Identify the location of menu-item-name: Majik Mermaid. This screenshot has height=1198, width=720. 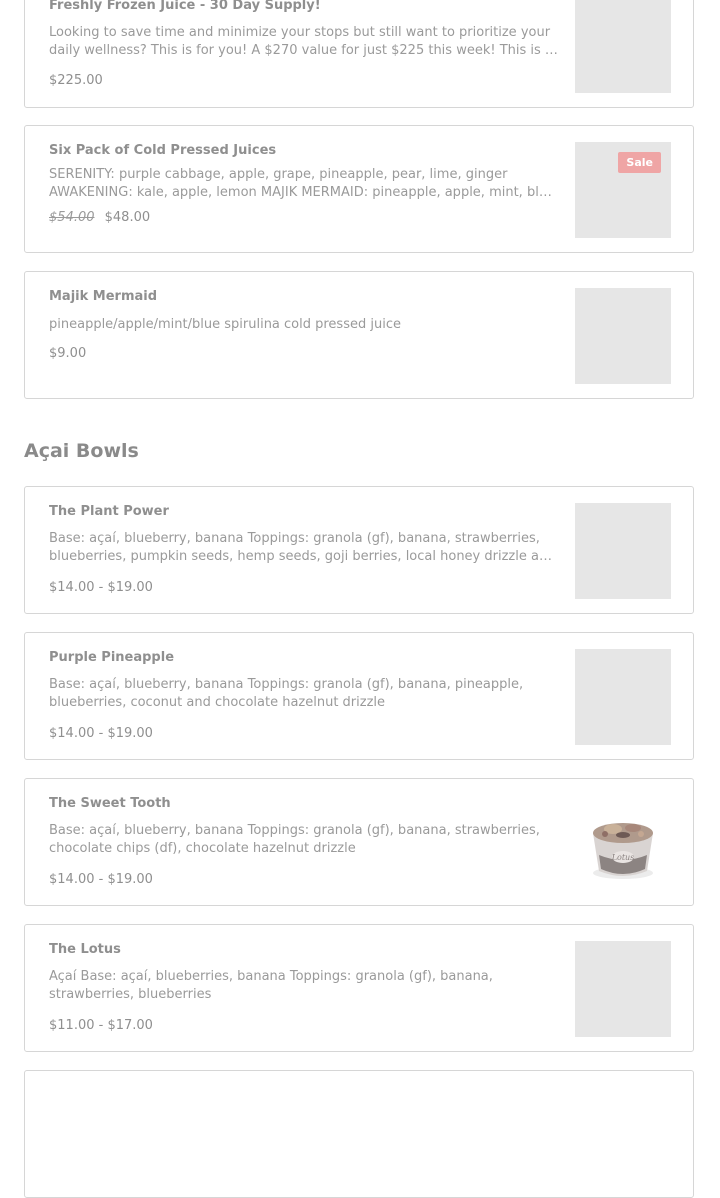
(103, 296).